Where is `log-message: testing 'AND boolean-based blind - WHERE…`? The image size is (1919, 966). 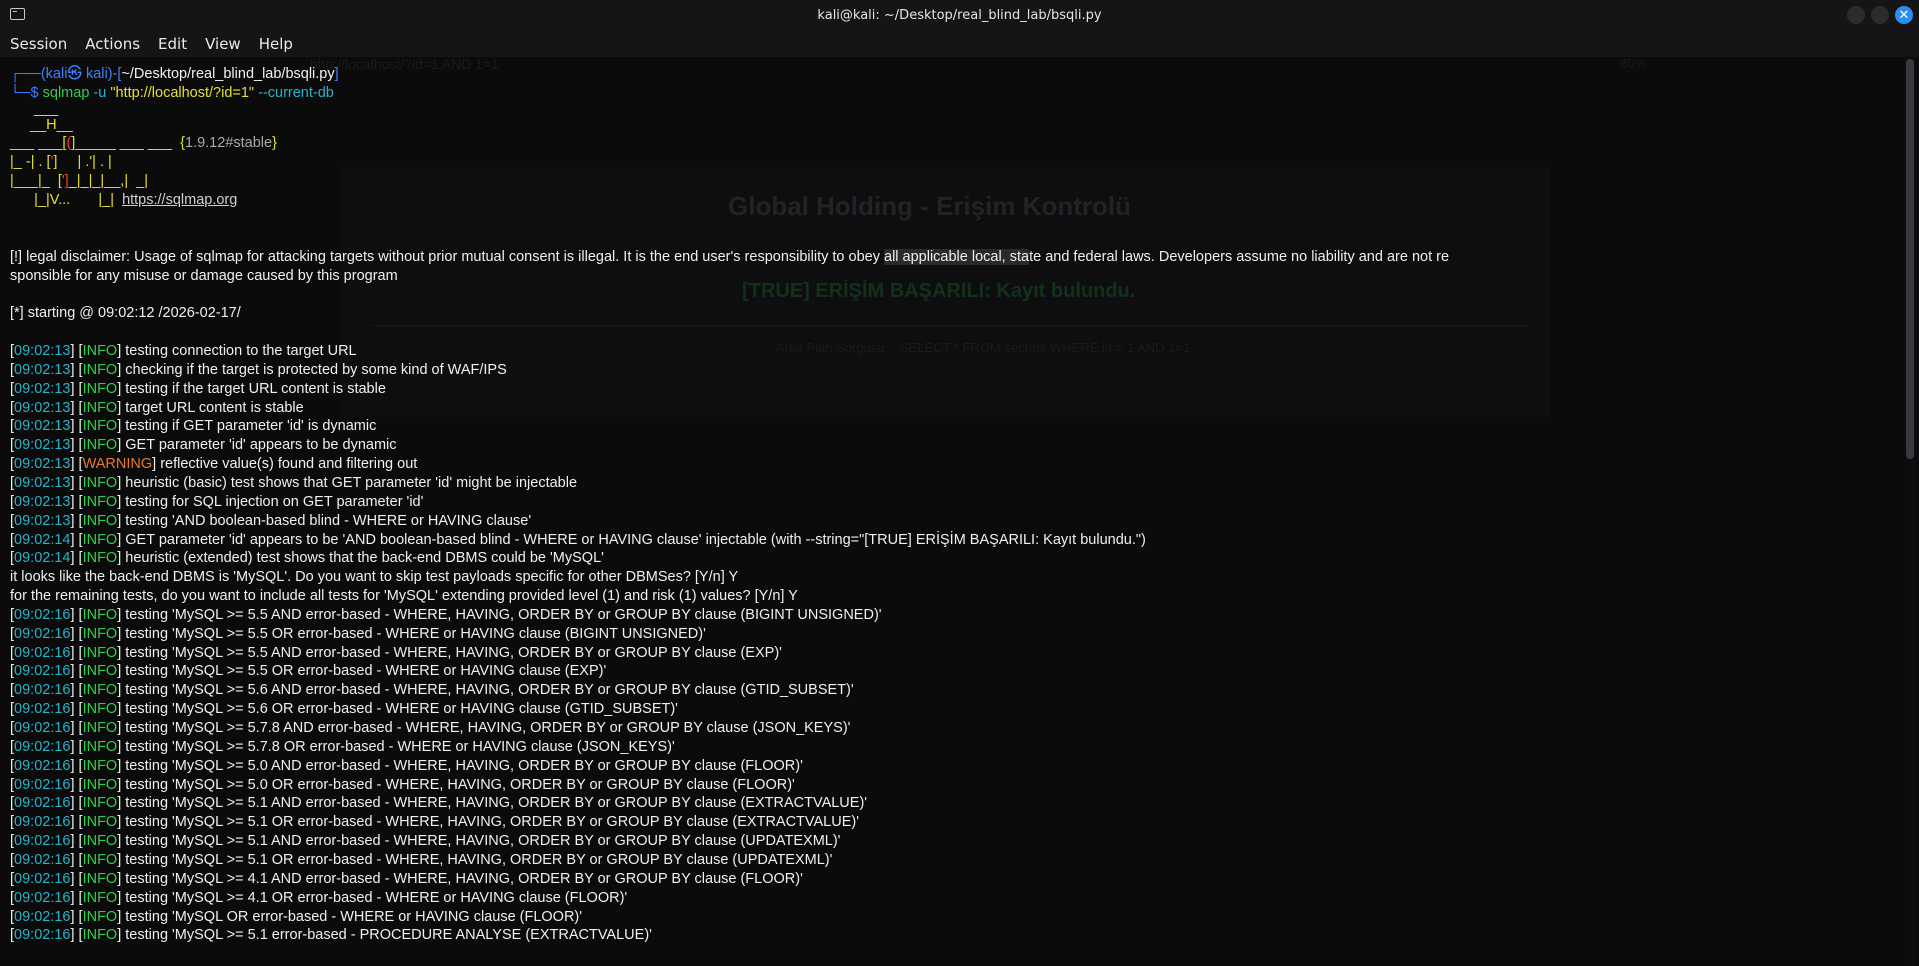
log-message: testing 'AND boolean-based blind - WHERE… is located at coordinates (328, 520).